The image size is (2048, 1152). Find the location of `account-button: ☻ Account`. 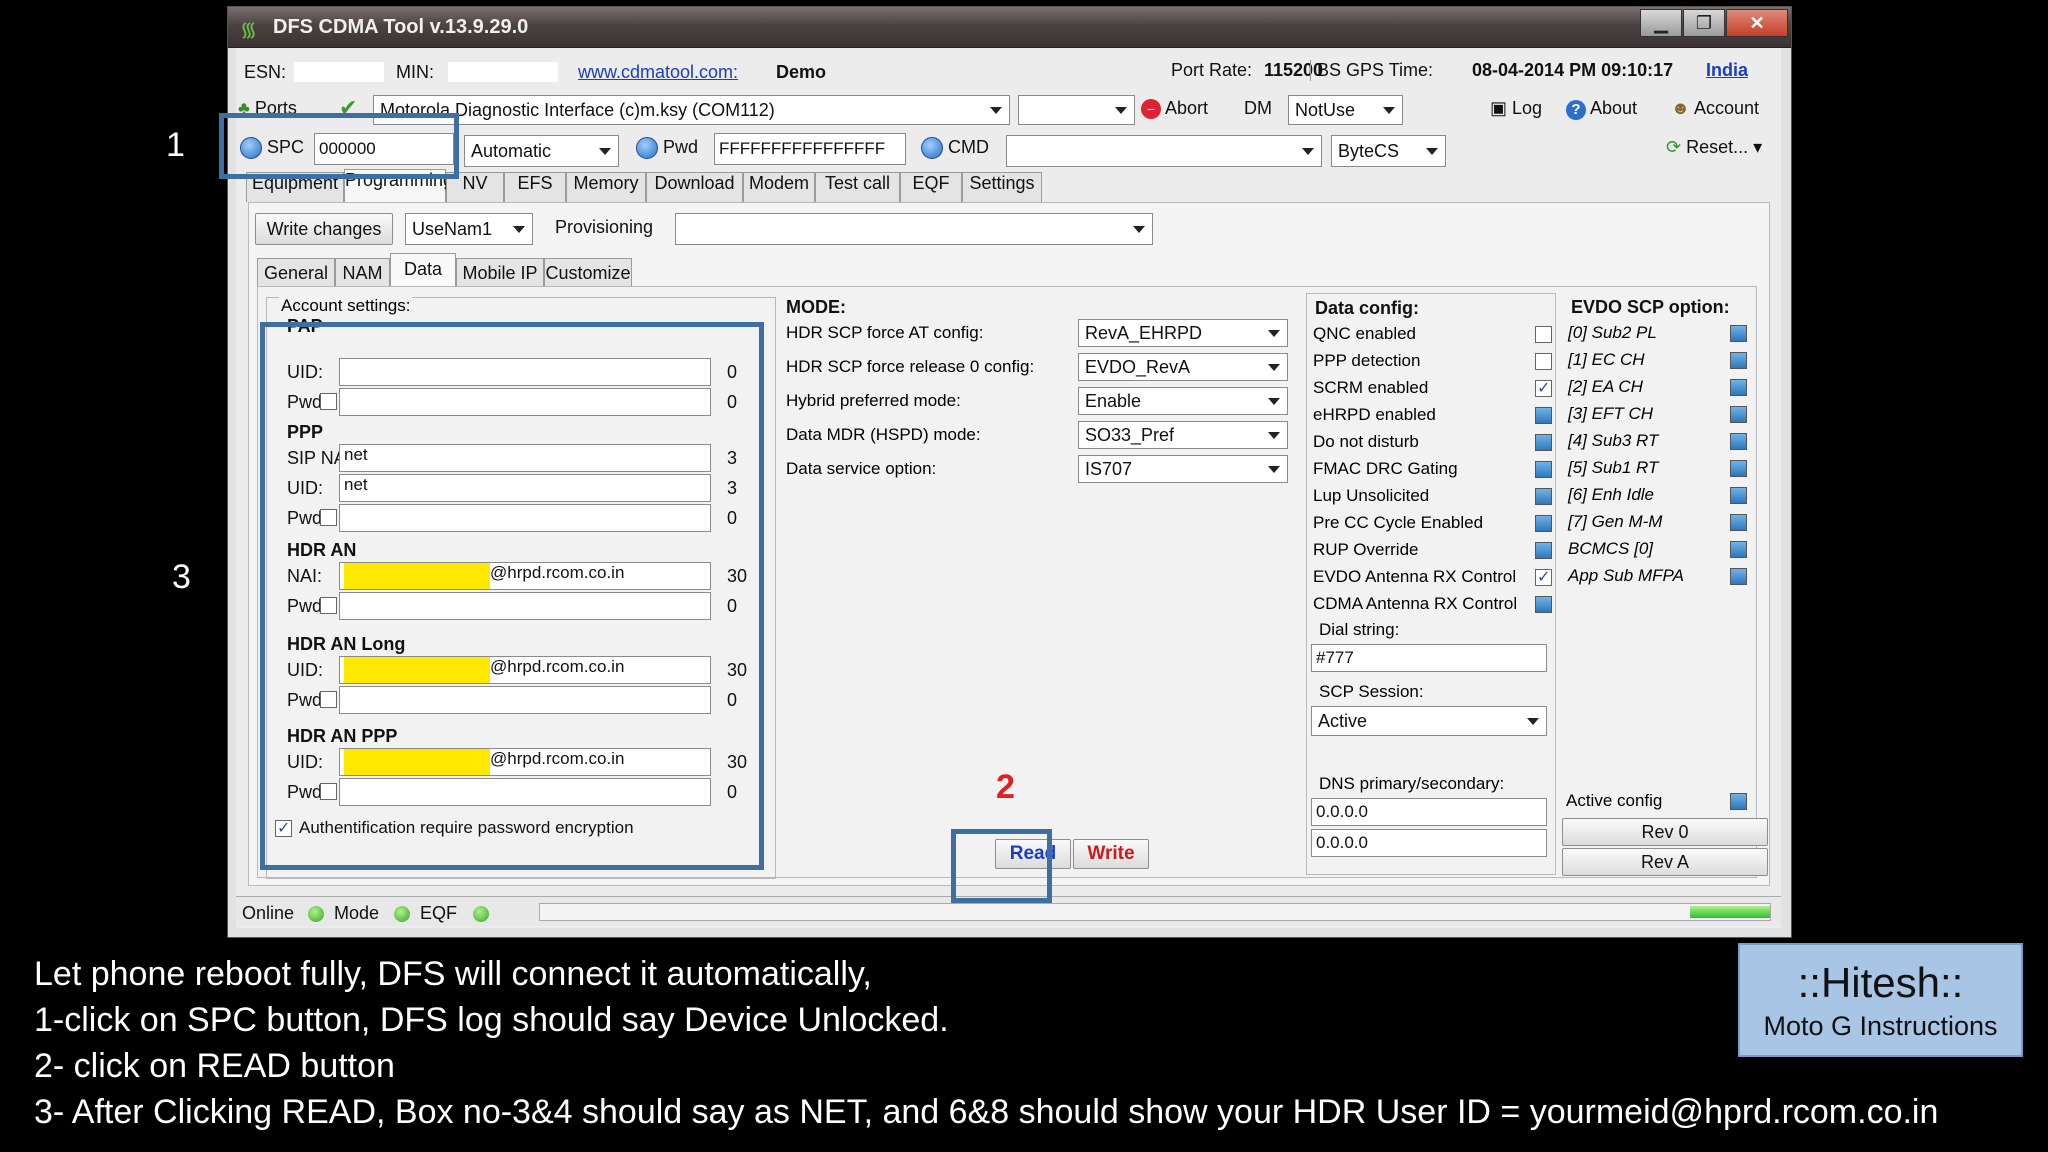

account-button: ☻ Account is located at coordinates (1715, 108).